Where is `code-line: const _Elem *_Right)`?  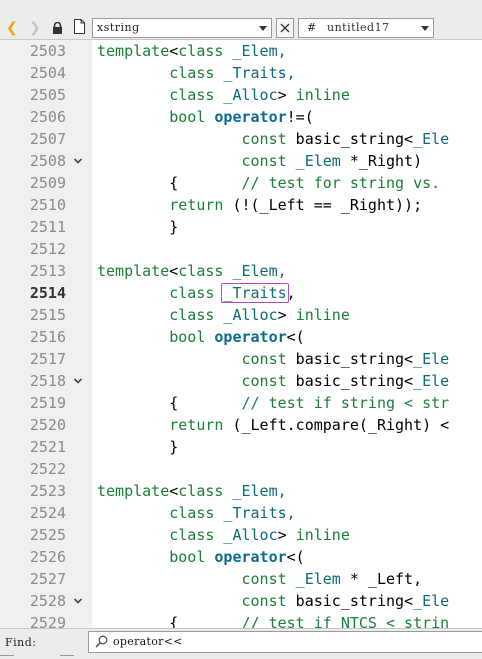 code-line: const _Elem *_Right) is located at coordinates (260, 161).